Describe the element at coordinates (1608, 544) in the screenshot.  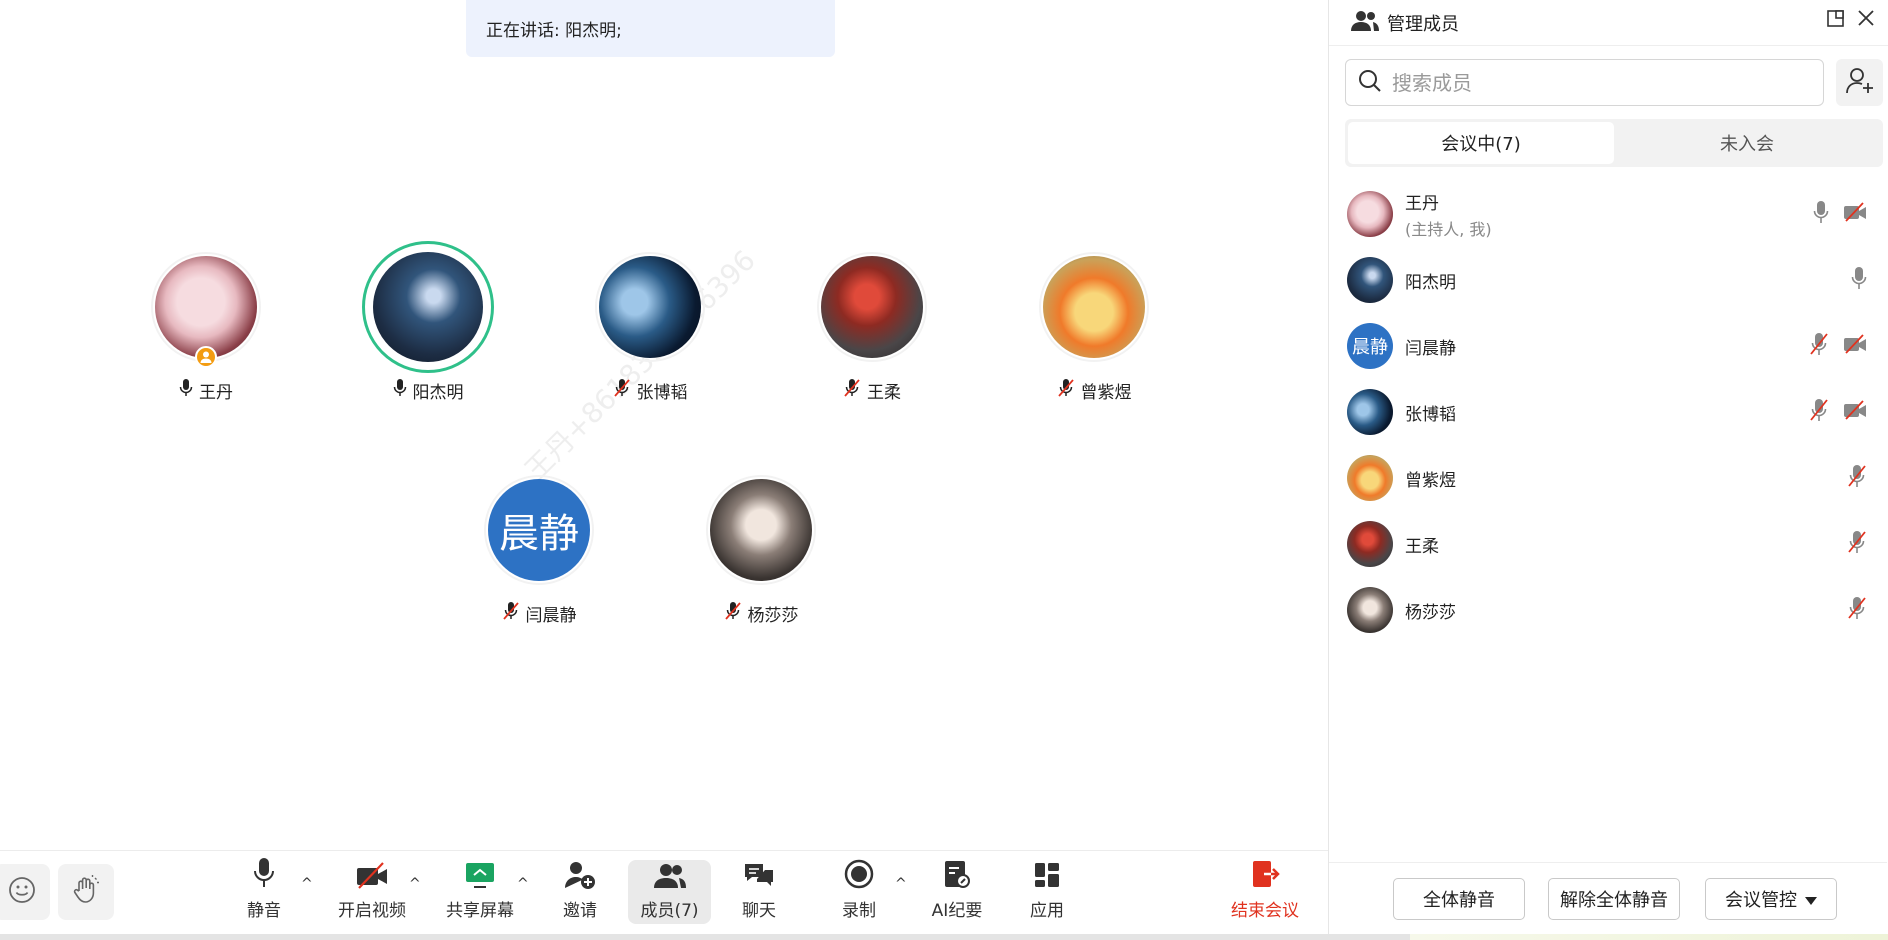
I see `member-row: 王柔` at that location.